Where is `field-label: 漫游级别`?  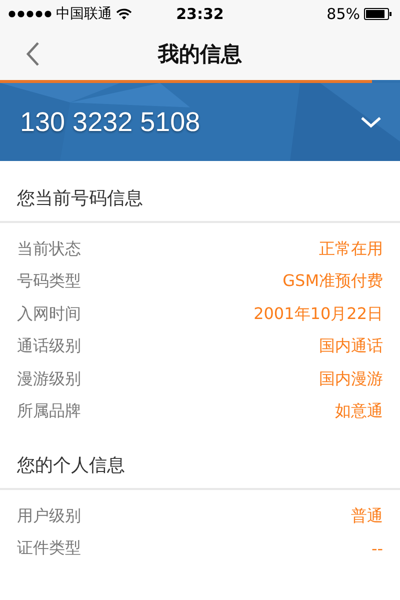
field-label: 漫游级别 is located at coordinates (49, 379).